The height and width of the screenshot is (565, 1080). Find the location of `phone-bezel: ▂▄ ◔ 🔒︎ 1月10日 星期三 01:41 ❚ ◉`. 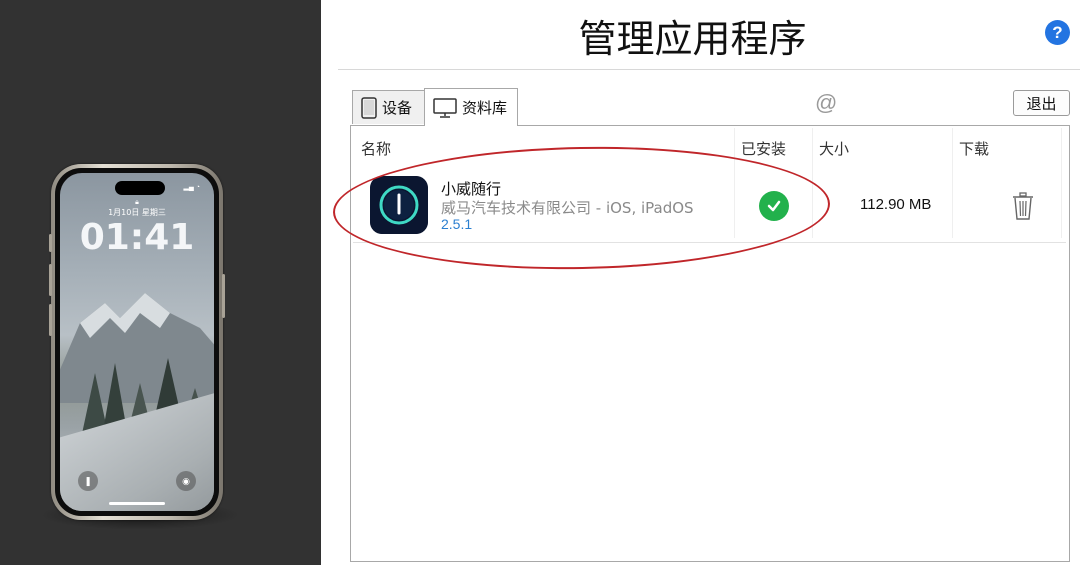

phone-bezel: ▂▄ ◔ 🔒︎ 1月10日 星期三 01:41 ❚ ◉ is located at coordinates (137, 342).